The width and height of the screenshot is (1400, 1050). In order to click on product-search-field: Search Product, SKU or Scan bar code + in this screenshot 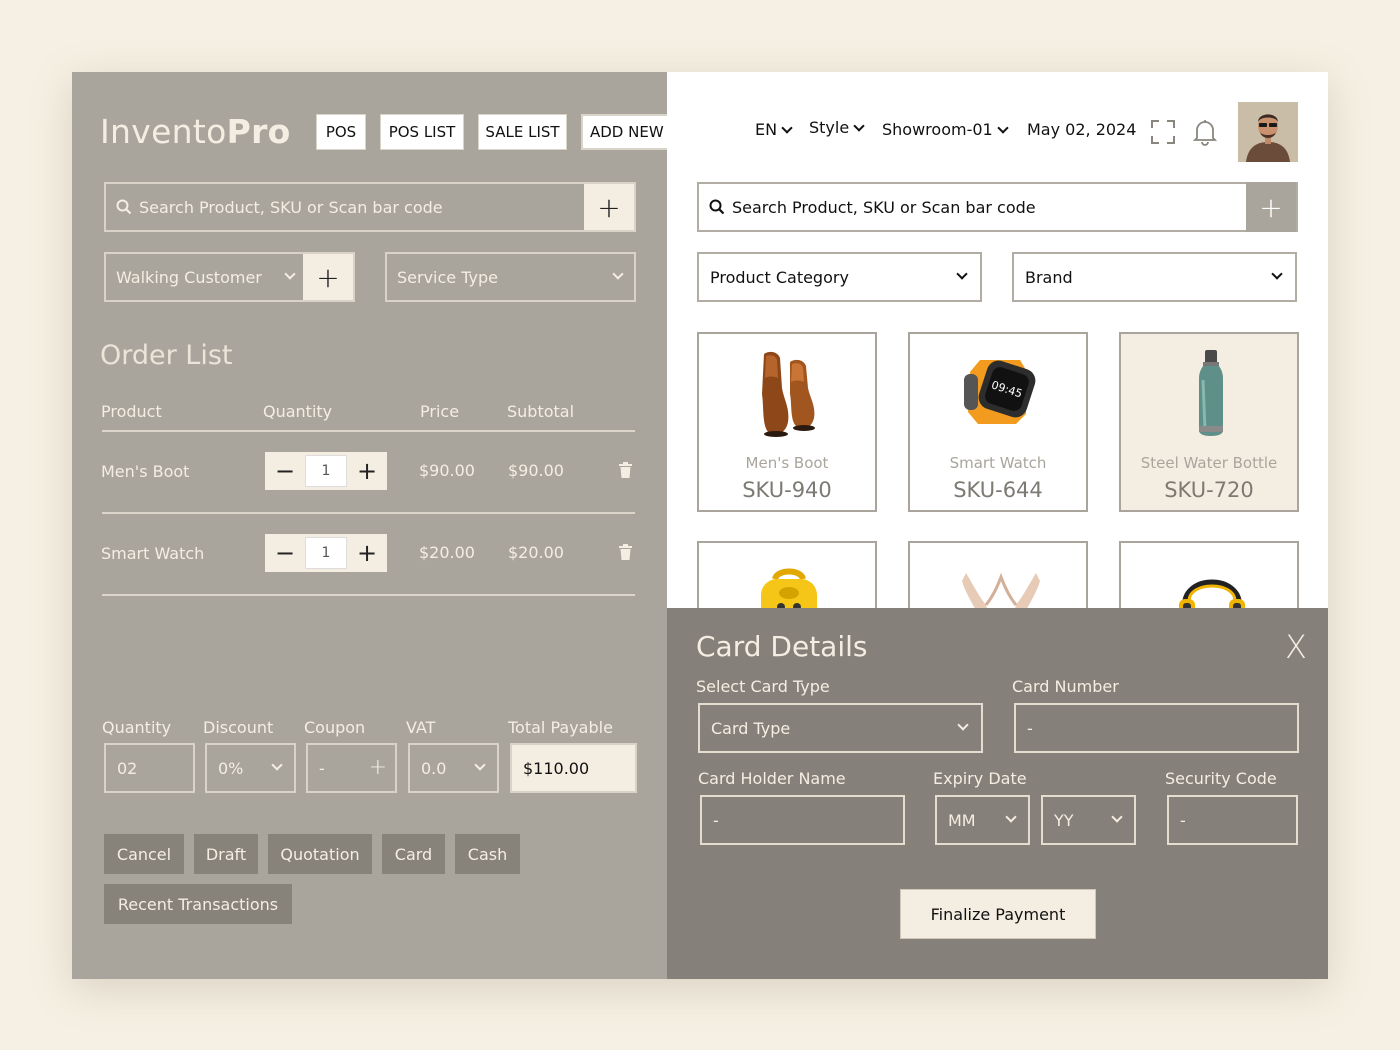, I will do `click(997, 207)`.